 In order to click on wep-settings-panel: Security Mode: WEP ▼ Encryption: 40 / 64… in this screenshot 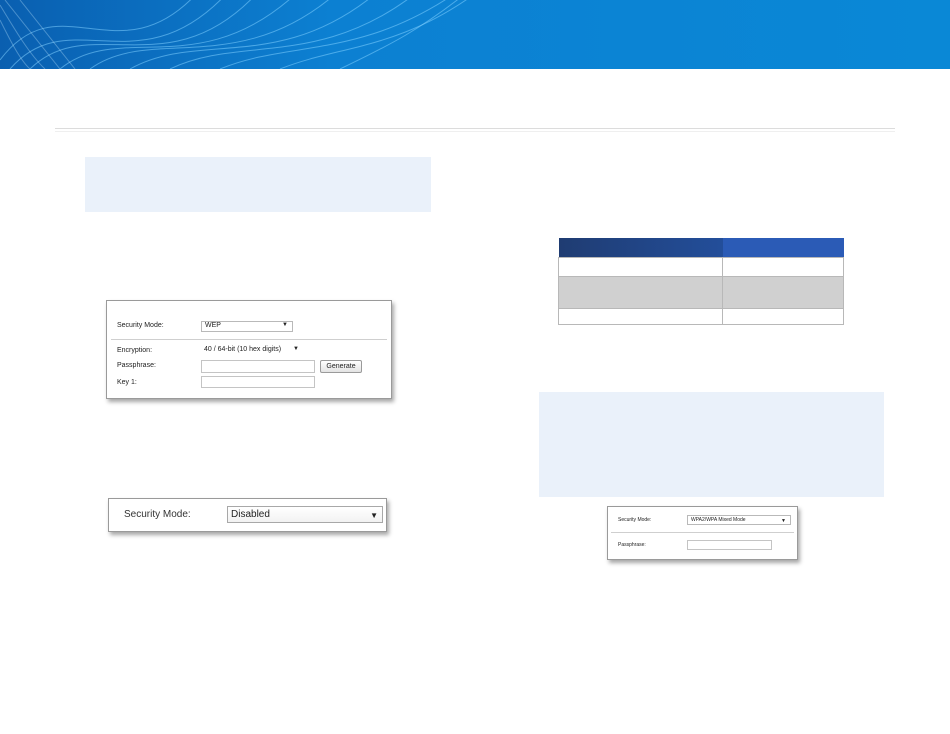, I will do `click(249, 349)`.